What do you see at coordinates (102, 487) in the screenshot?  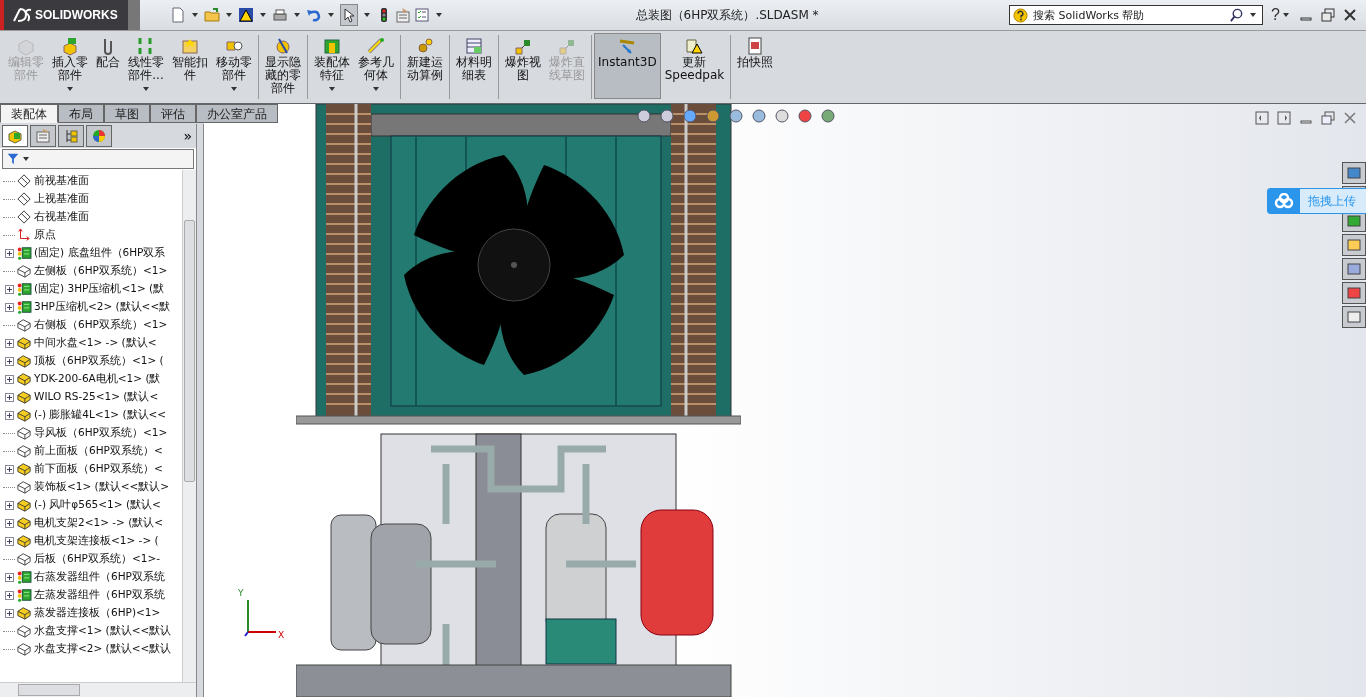 I see `tree-item: 装饰板<1> (默认<<默认>` at bounding box center [102, 487].